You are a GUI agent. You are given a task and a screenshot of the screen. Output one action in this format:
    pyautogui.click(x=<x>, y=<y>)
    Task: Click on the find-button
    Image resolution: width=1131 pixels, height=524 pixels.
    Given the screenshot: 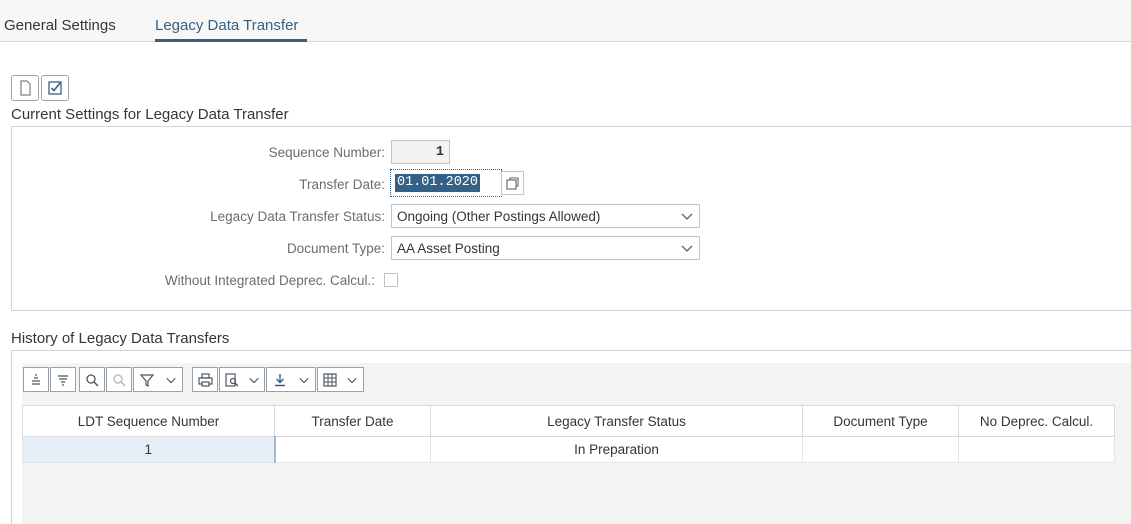 What is the action you would take?
    pyautogui.click(x=92, y=379)
    